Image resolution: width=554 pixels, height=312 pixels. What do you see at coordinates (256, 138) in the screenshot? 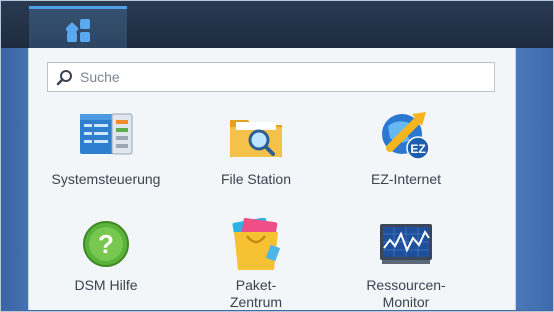
I see `file-station-icon` at bounding box center [256, 138].